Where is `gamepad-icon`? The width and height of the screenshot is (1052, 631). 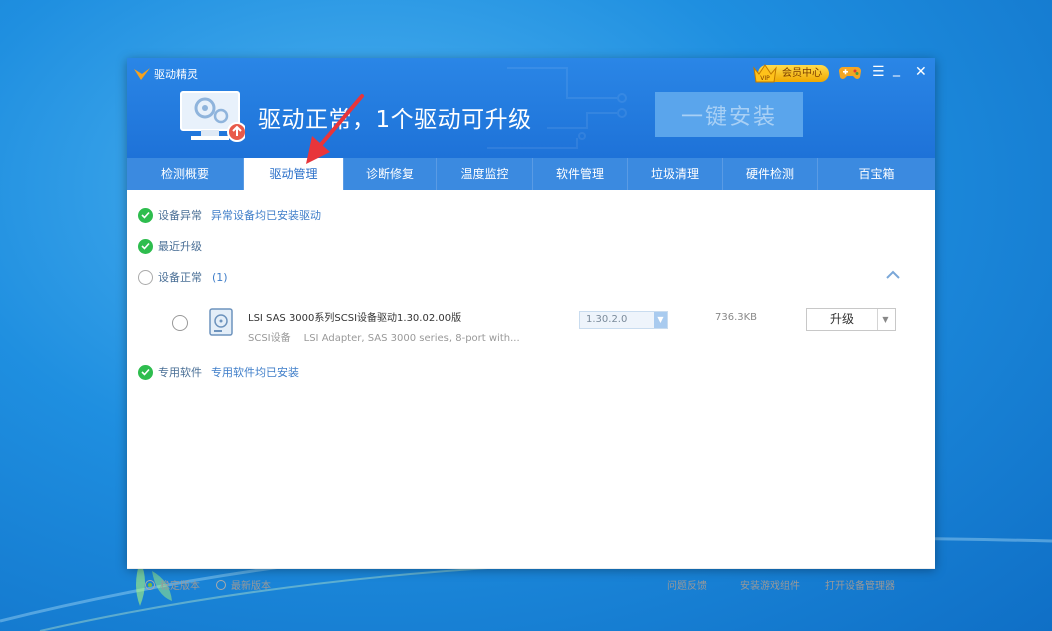
gamepad-icon is located at coordinates (850, 72).